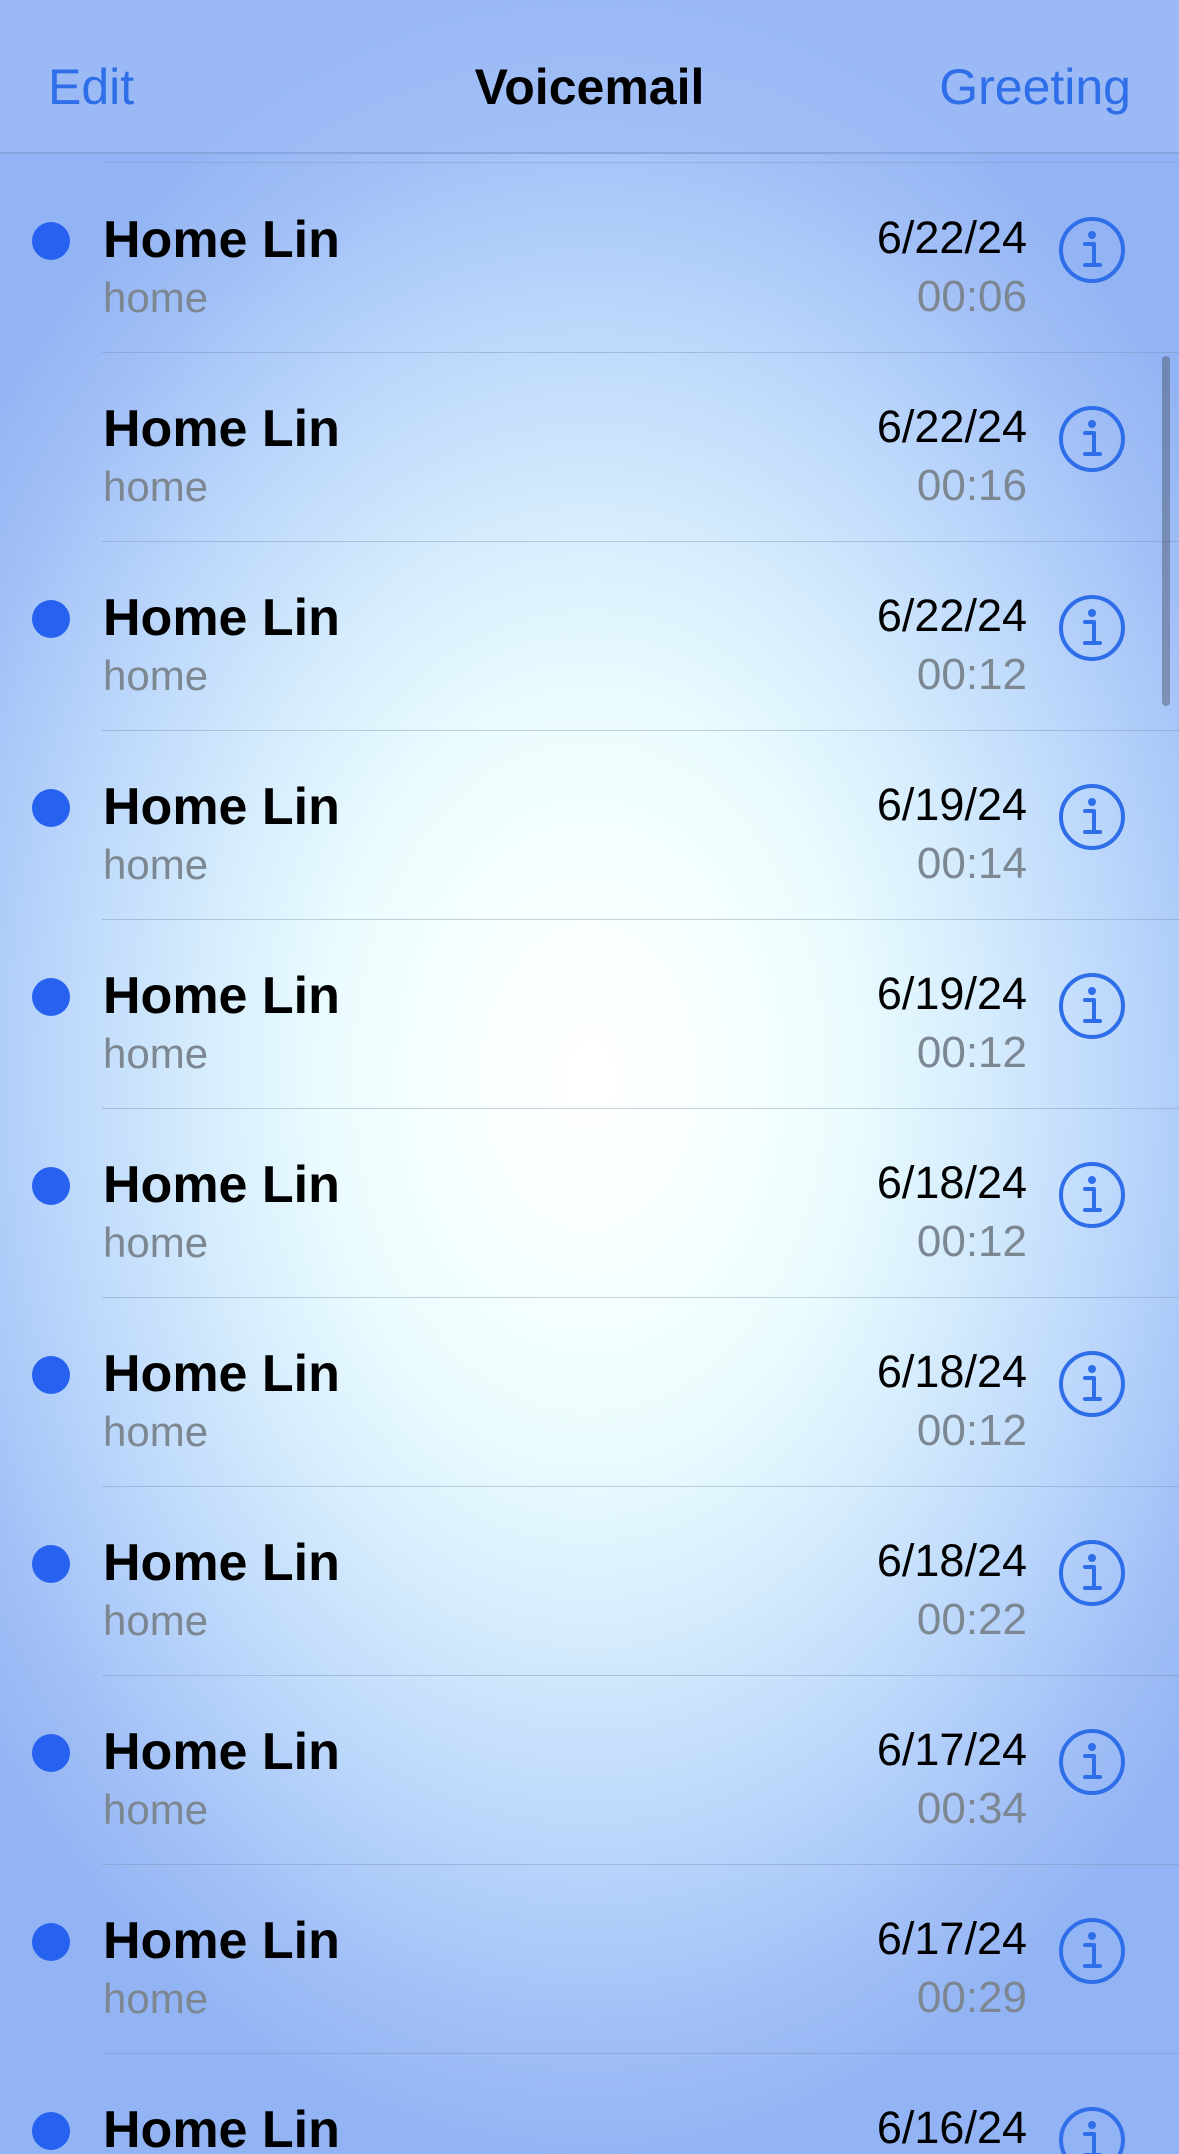 This screenshot has width=1179, height=2154. I want to click on voicemail-date: 6/16/24, so click(951, 2127).